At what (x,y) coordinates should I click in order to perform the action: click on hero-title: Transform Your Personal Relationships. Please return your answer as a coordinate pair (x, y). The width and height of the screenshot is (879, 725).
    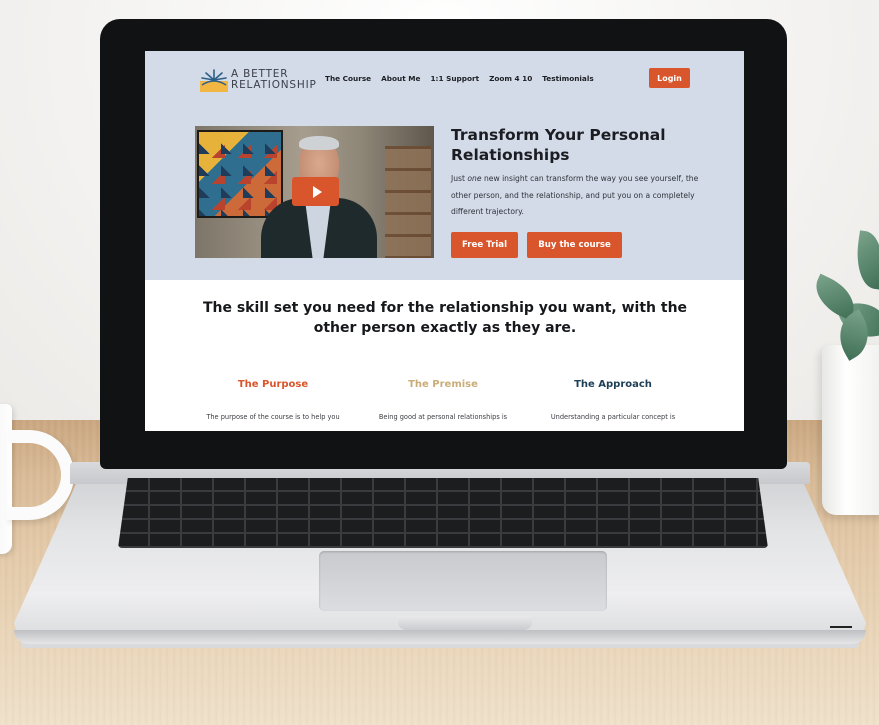
    Looking at the image, I should click on (558, 145).